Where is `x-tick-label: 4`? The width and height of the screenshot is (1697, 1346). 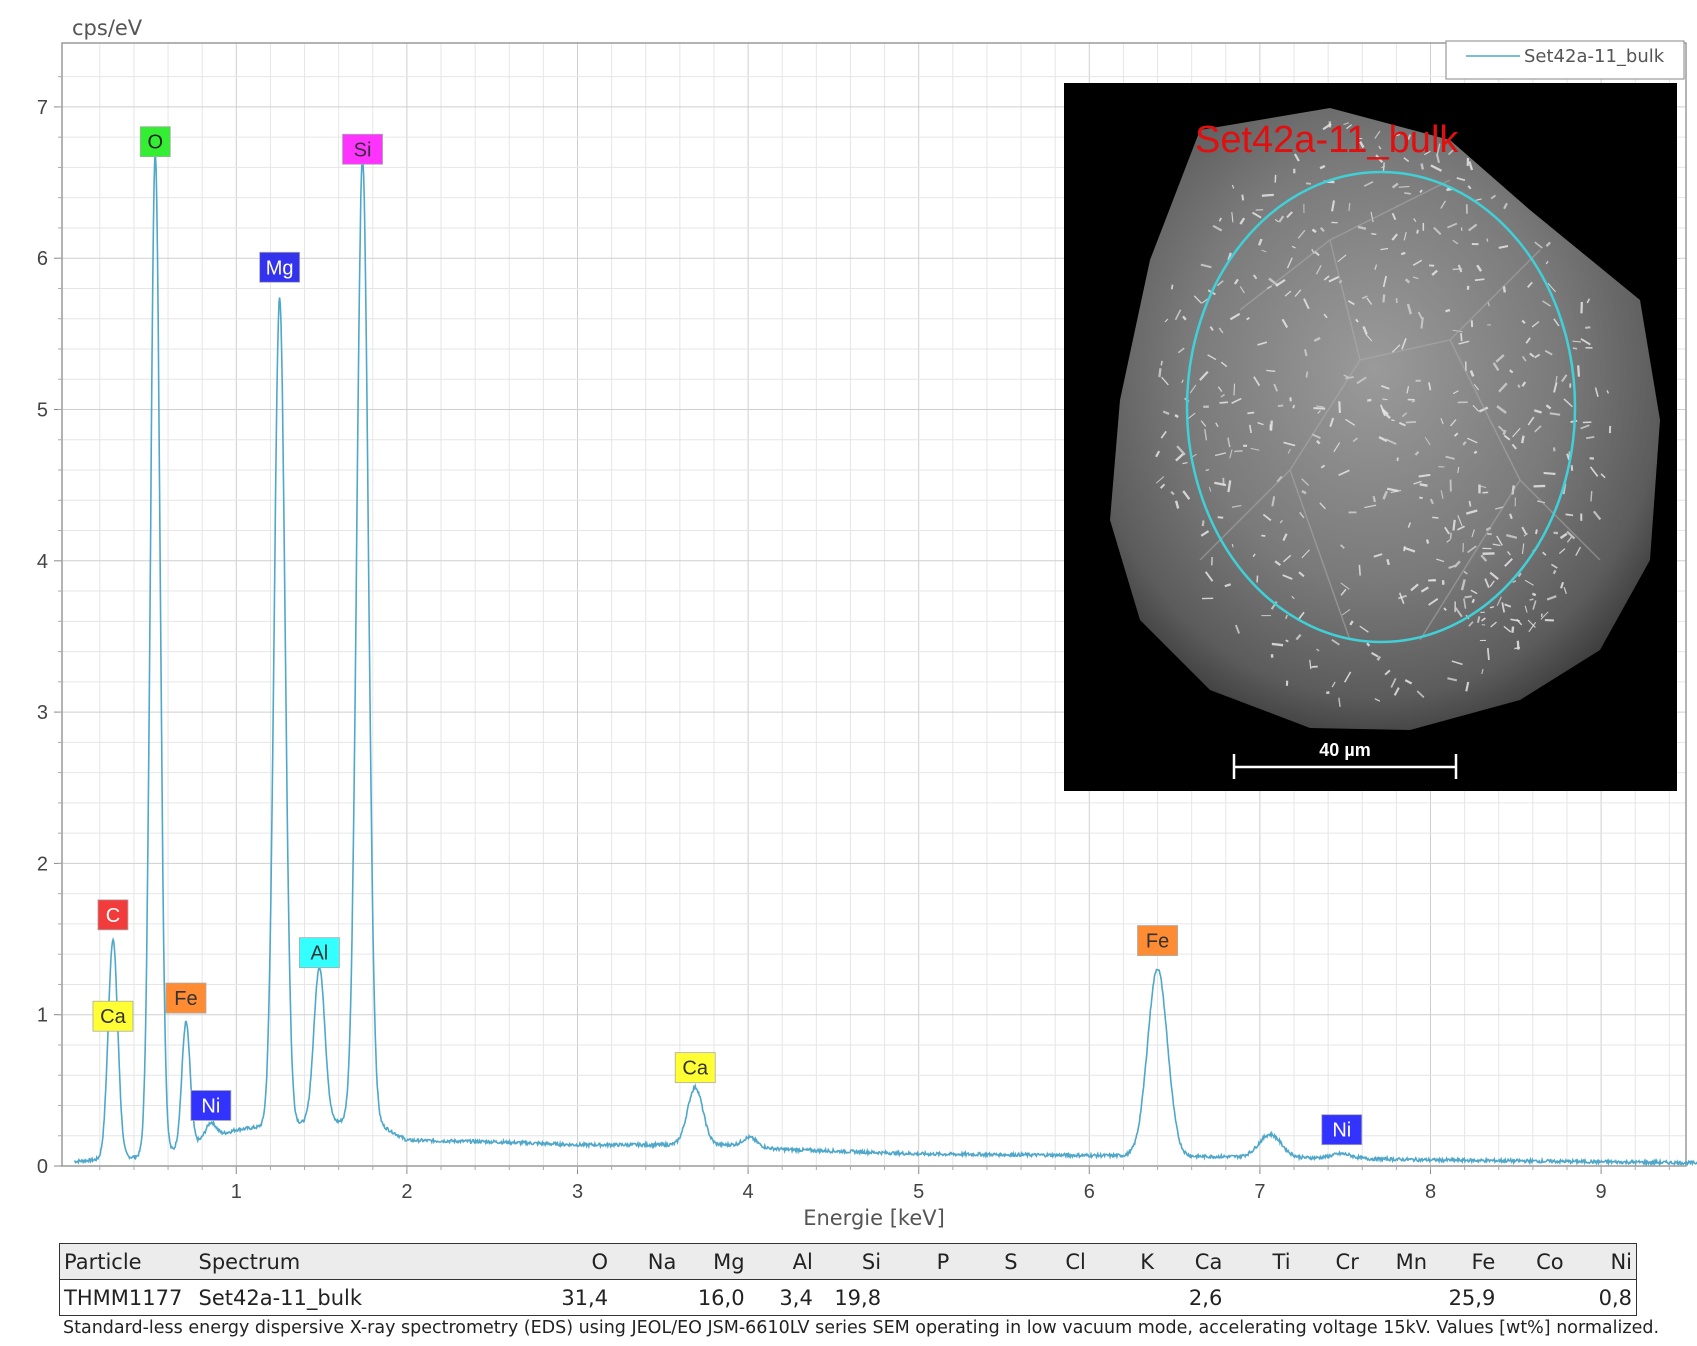
x-tick-label: 4 is located at coordinates (748, 1192).